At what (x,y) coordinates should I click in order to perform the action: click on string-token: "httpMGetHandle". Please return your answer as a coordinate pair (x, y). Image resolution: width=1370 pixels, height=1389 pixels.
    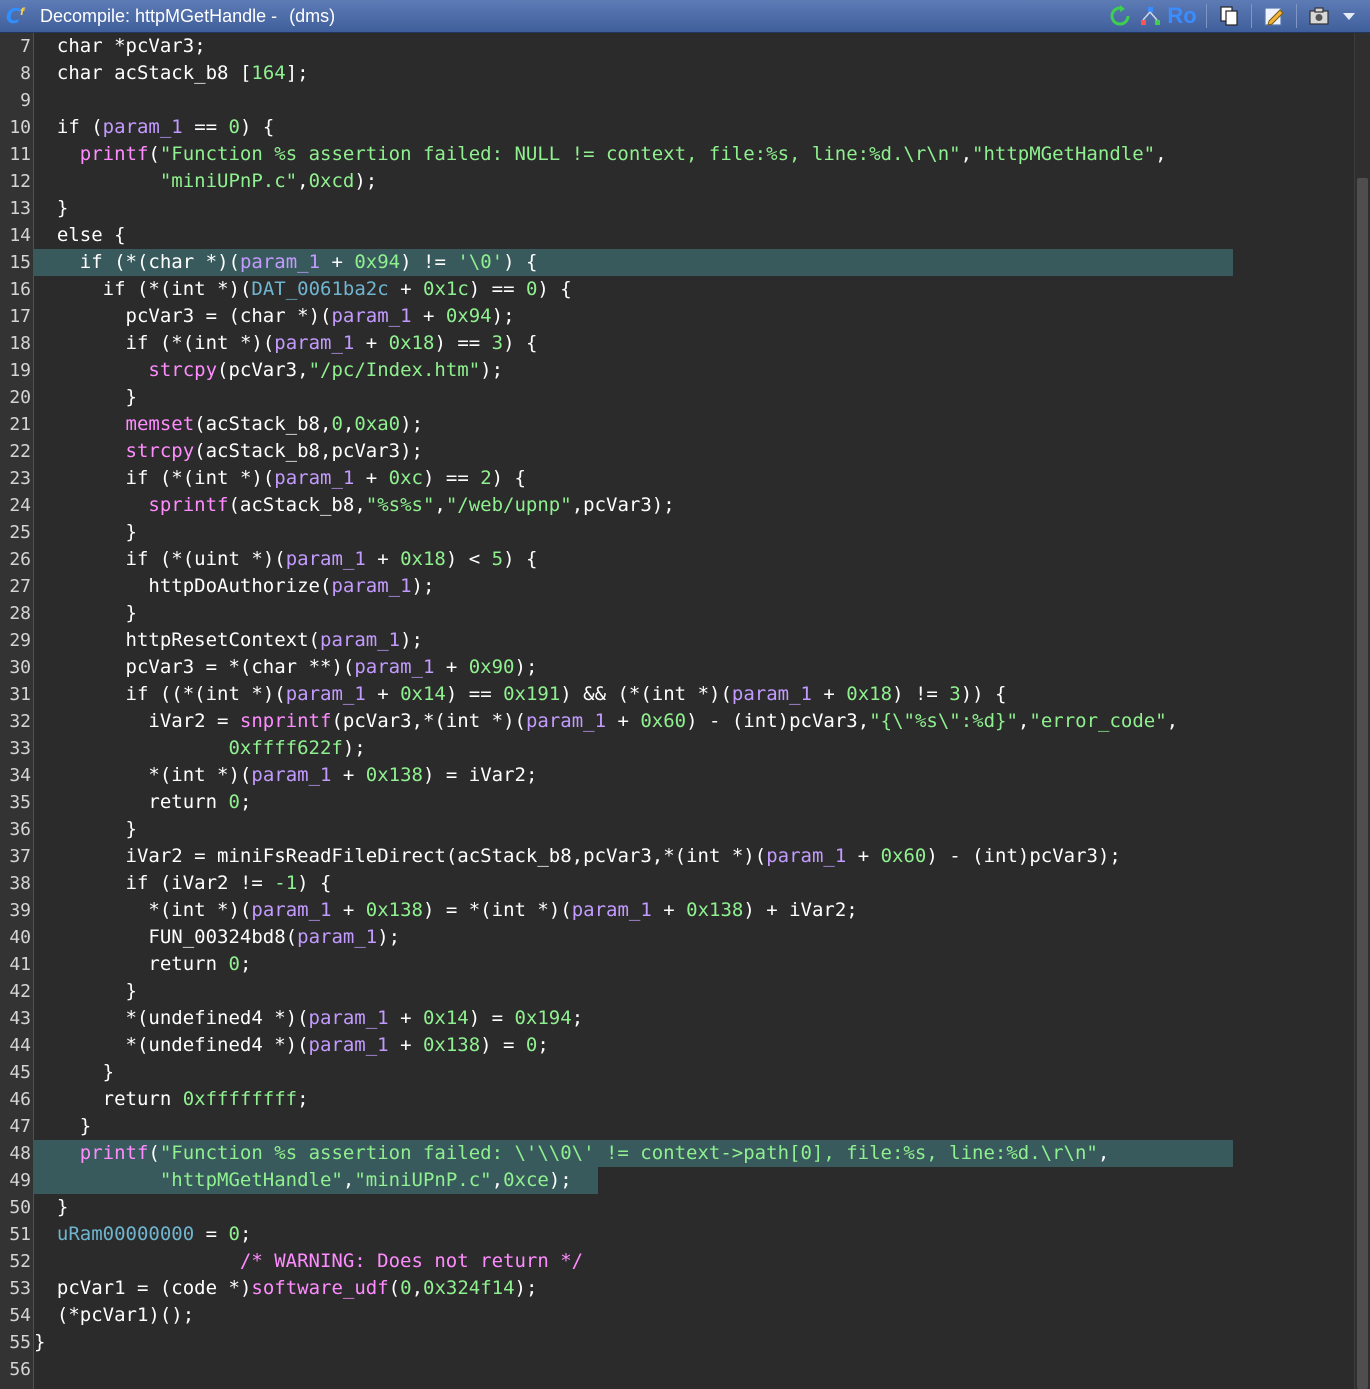
    Looking at the image, I should click on (1063, 154).